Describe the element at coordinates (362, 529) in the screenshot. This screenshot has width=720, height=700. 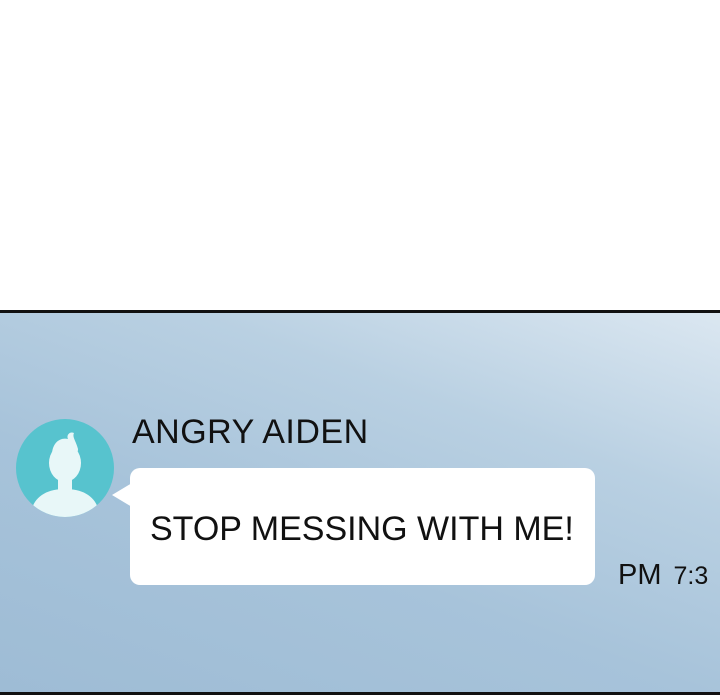
I see `message-text: STOP MESSING WITH ME!` at that location.